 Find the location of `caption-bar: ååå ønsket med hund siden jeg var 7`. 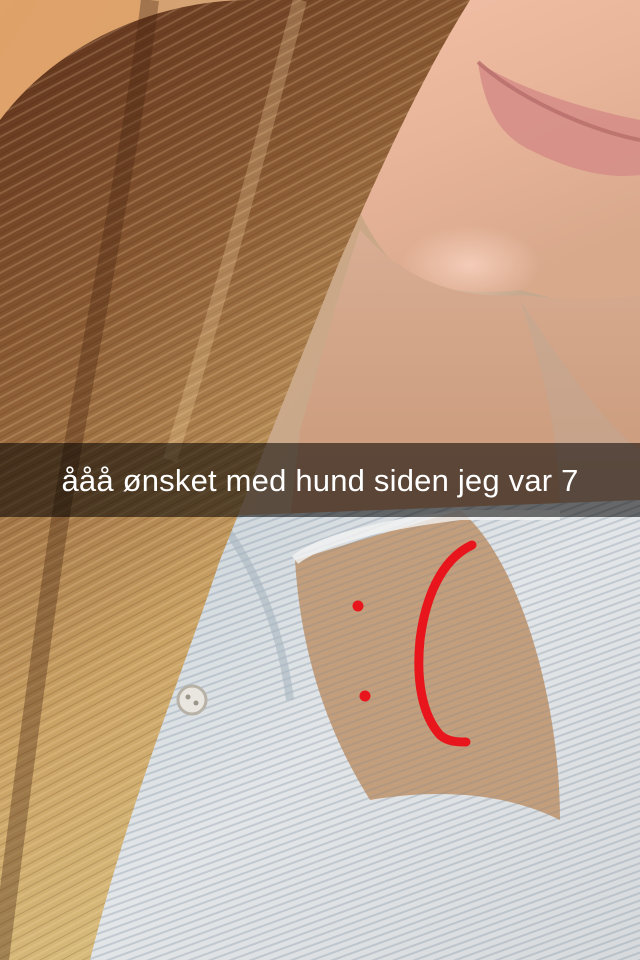

caption-bar: ååå ønsket med hund siden jeg var 7 is located at coordinates (320, 480).